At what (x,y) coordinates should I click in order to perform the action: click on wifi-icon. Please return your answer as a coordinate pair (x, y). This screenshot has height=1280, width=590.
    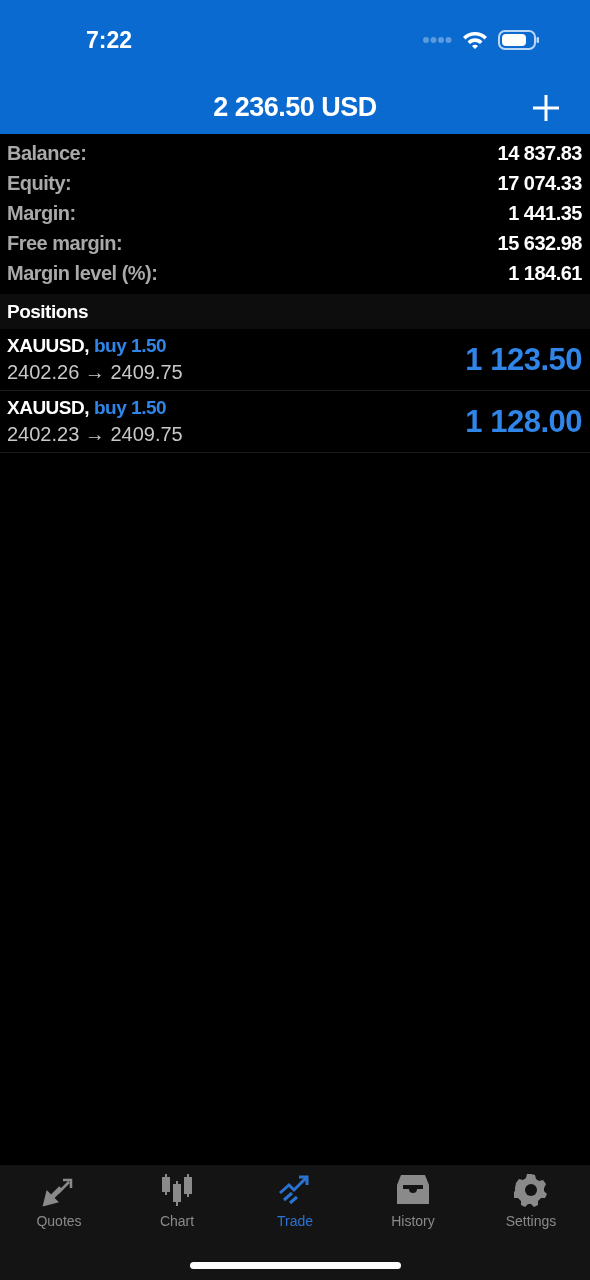
    Looking at the image, I should click on (475, 40).